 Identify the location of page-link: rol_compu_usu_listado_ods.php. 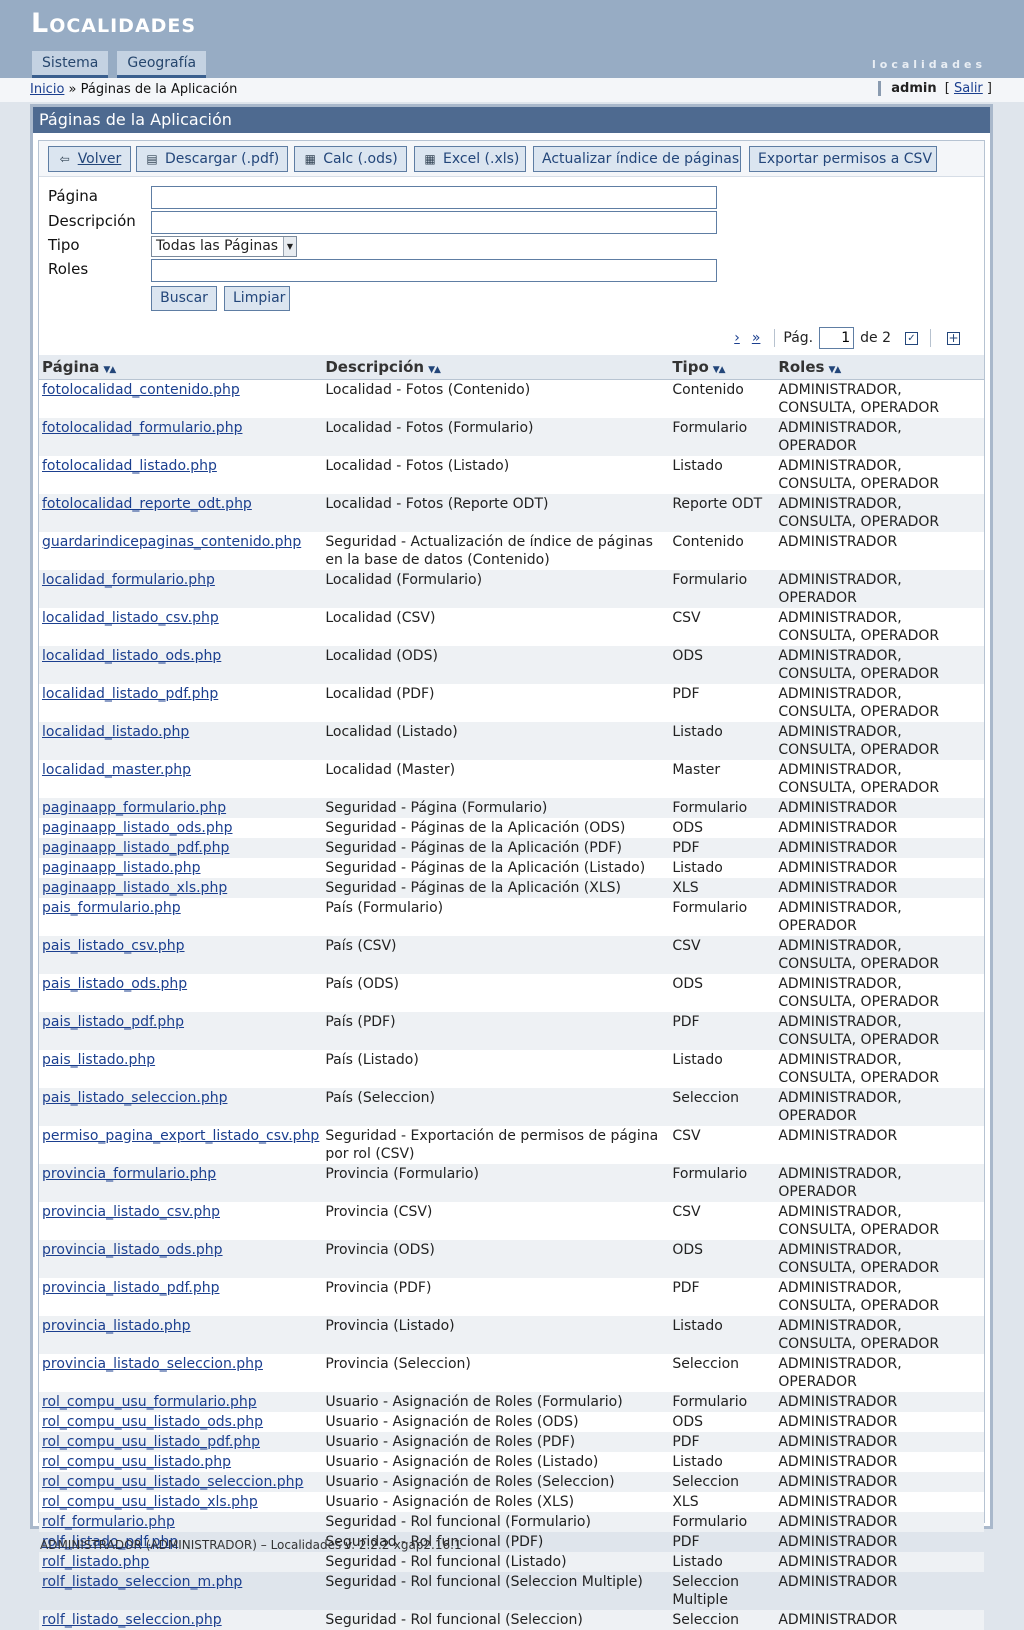
(152, 1422).